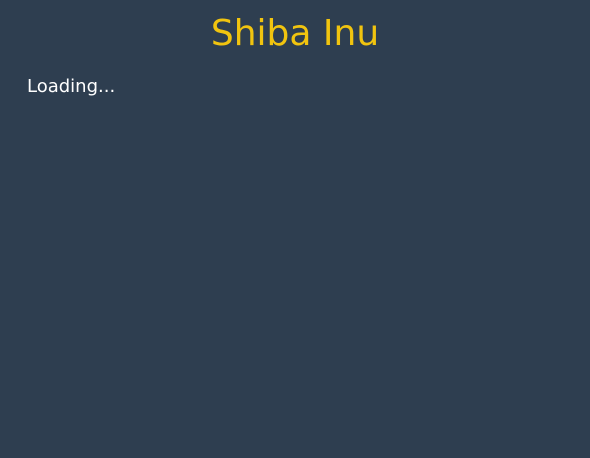 The width and height of the screenshot is (590, 458). I want to click on page-title: Shiba Inu, so click(295, 33).